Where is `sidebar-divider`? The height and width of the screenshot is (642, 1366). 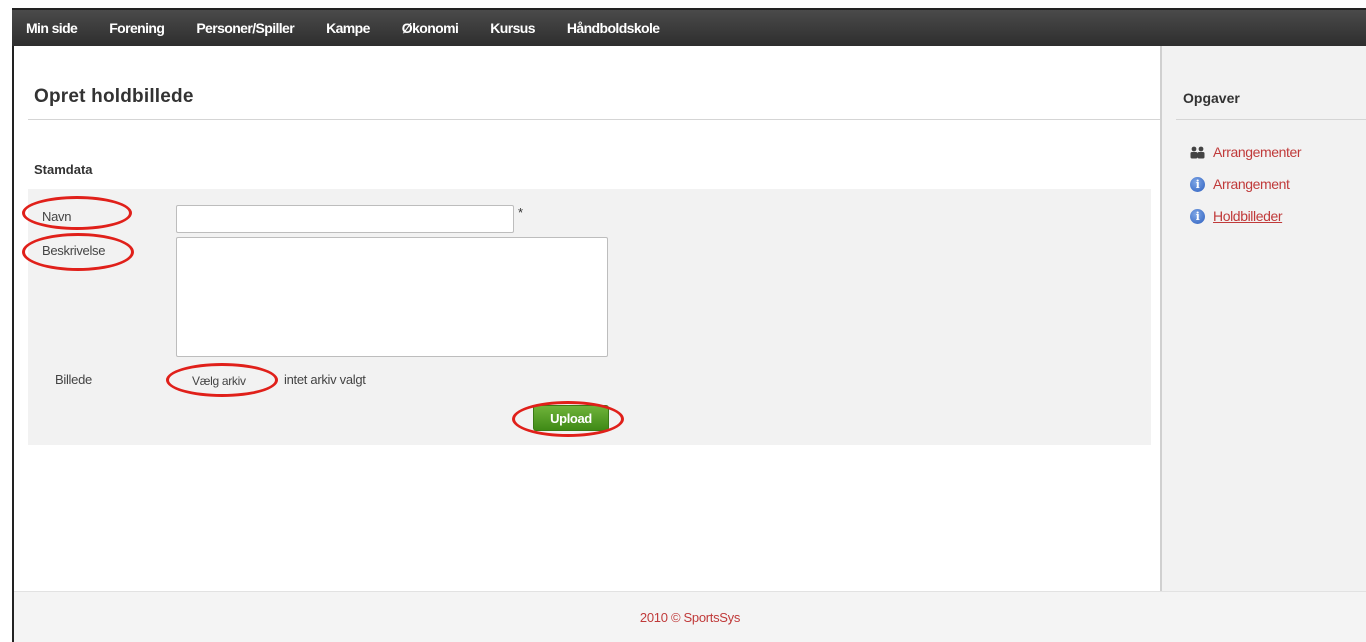
sidebar-divider is located at coordinates (1271, 119).